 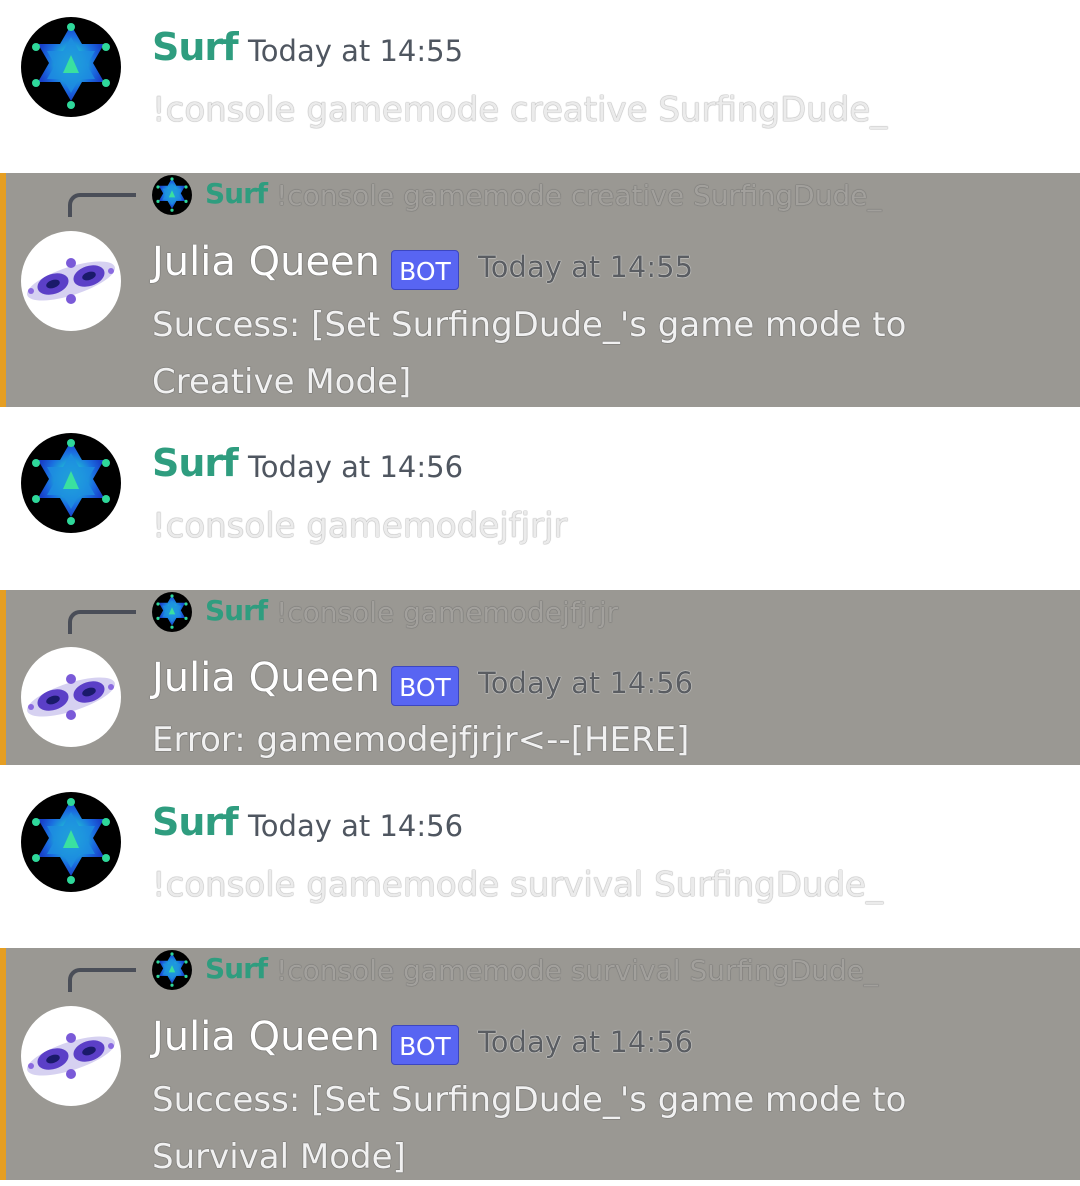 What do you see at coordinates (577, 970) in the screenshot?
I see `reply-text: !console gamemode survival SurfingDude_` at bounding box center [577, 970].